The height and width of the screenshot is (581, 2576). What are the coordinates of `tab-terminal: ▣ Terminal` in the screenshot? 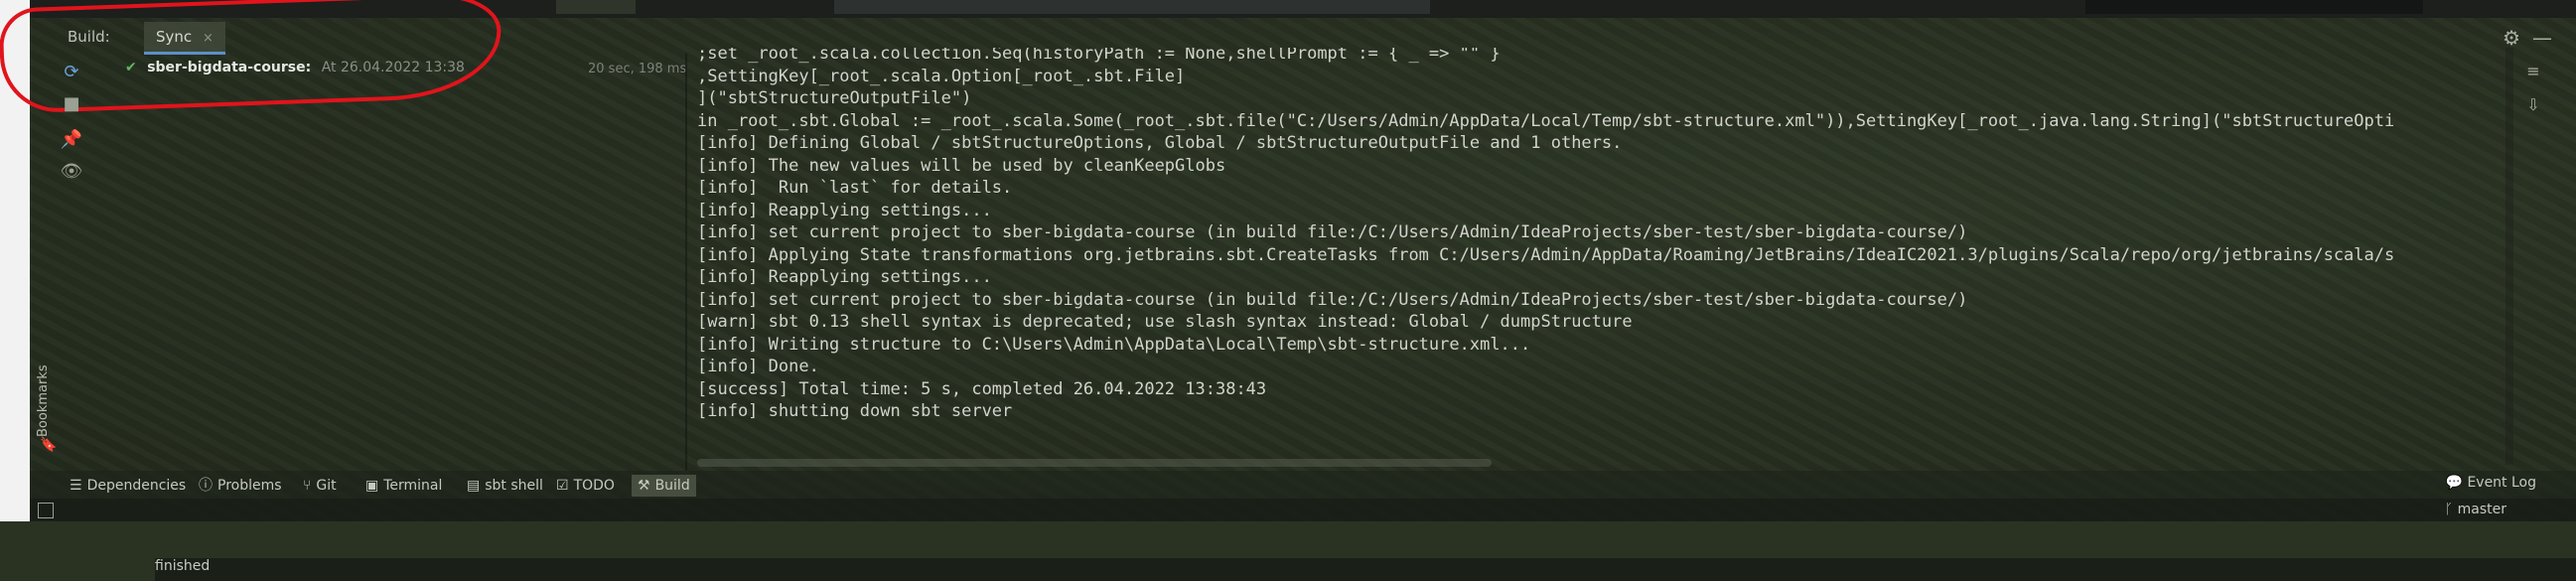 It's located at (403, 486).